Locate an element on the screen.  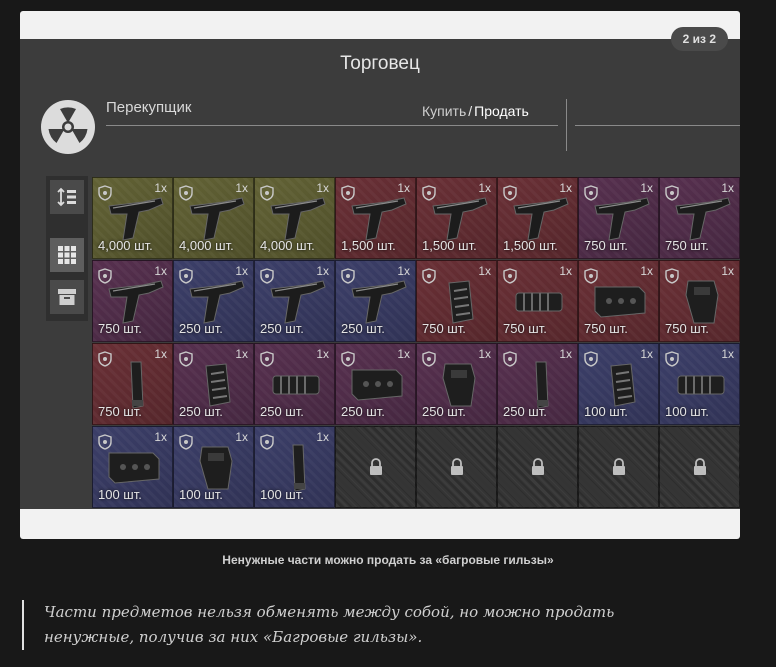
box-view-button is located at coordinates (67, 297).